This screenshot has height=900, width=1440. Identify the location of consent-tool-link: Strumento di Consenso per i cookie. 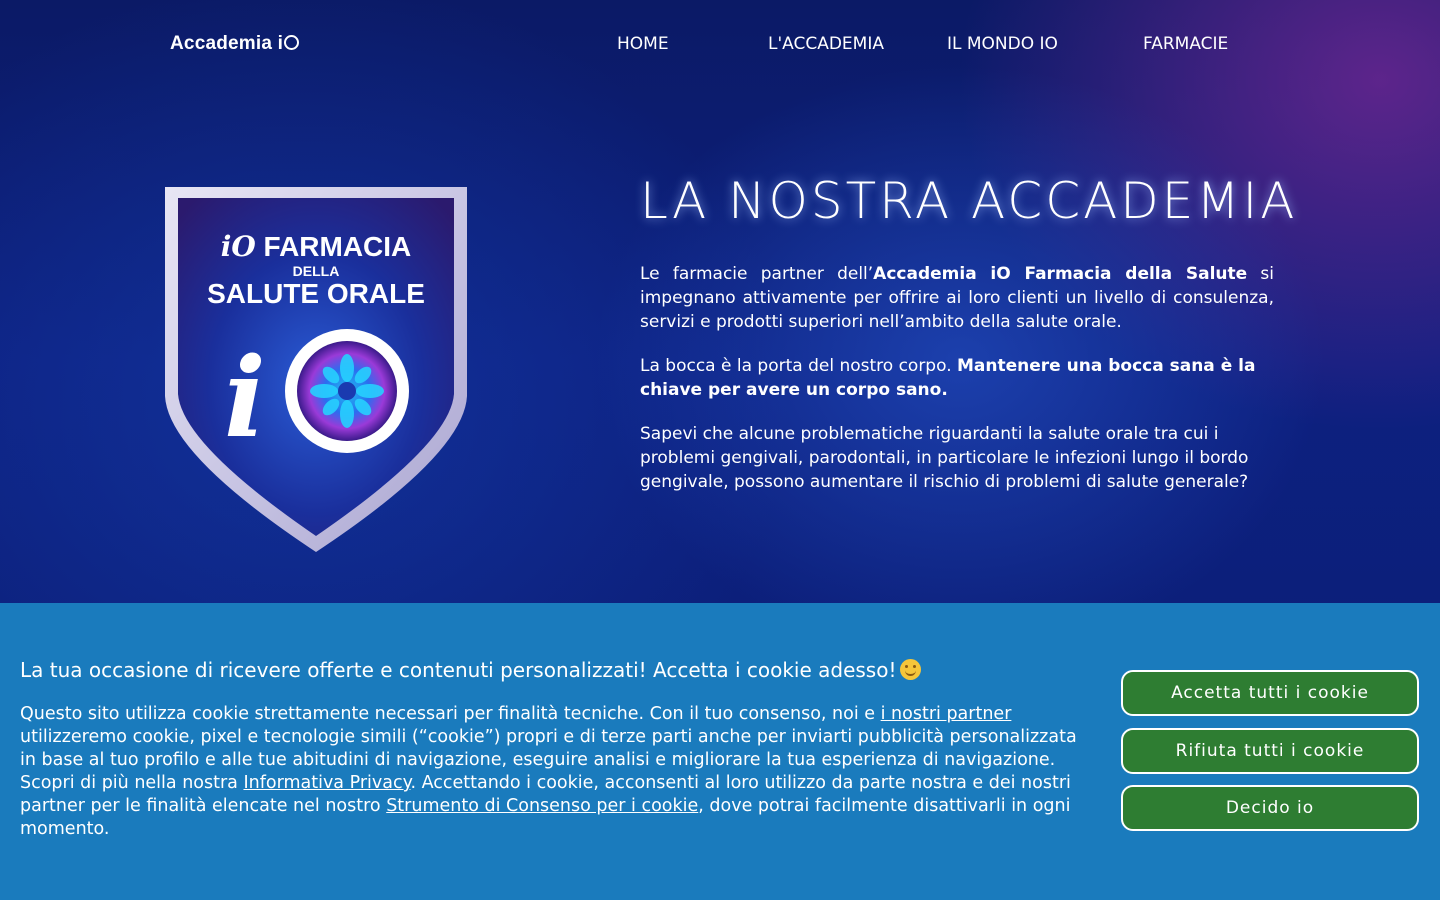
(542, 806).